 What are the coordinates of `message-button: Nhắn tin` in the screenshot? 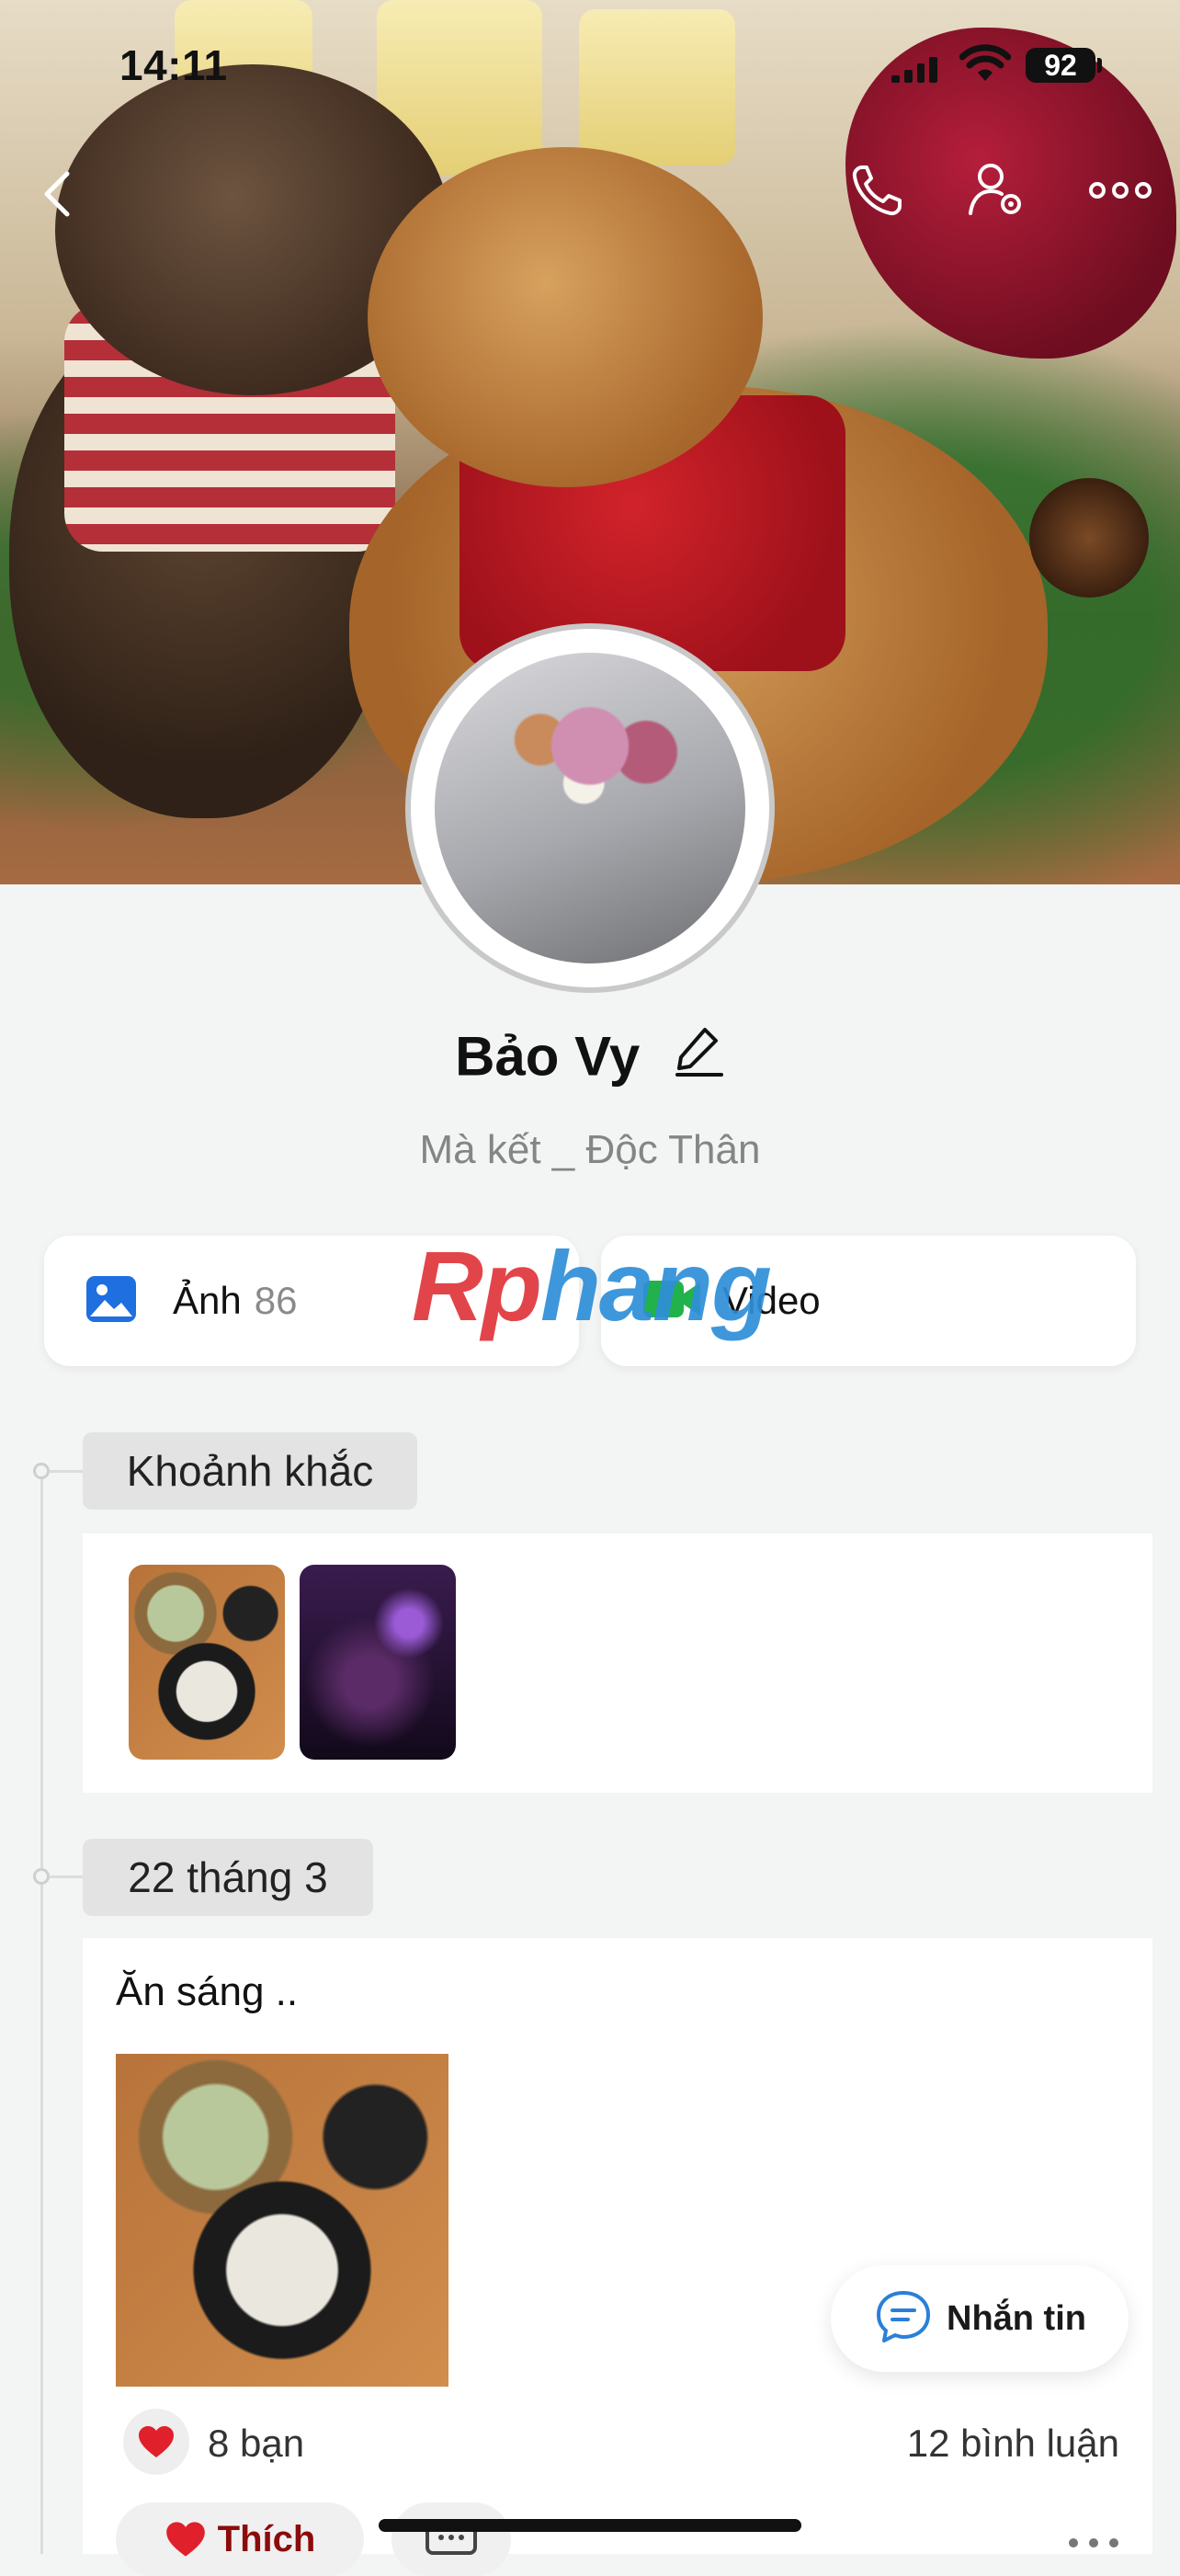 It's located at (980, 2318).